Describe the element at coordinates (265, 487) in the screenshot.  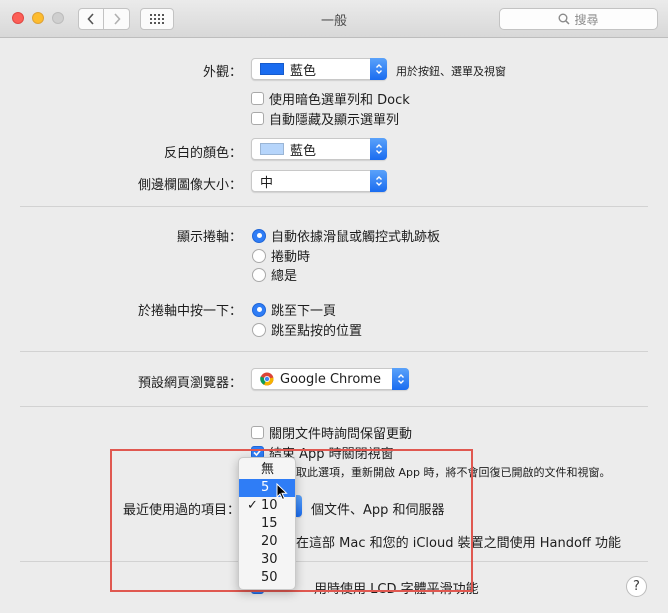
I see `menu-item-label: 5` at that location.